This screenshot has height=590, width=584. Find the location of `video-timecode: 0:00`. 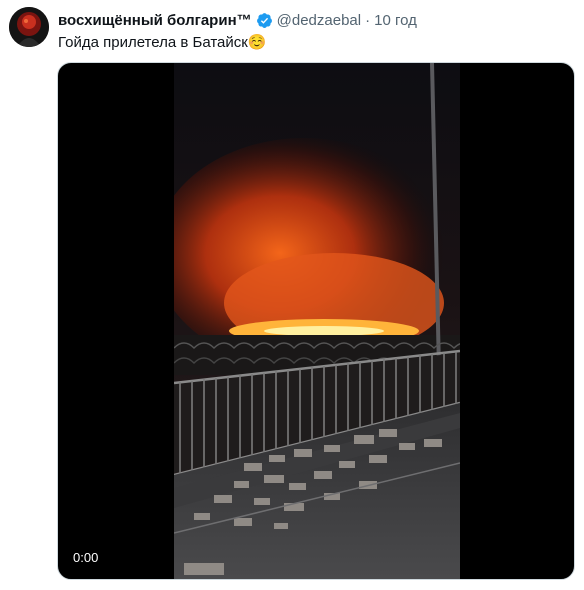

video-timecode: 0:00 is located at coordinates (86, 557).